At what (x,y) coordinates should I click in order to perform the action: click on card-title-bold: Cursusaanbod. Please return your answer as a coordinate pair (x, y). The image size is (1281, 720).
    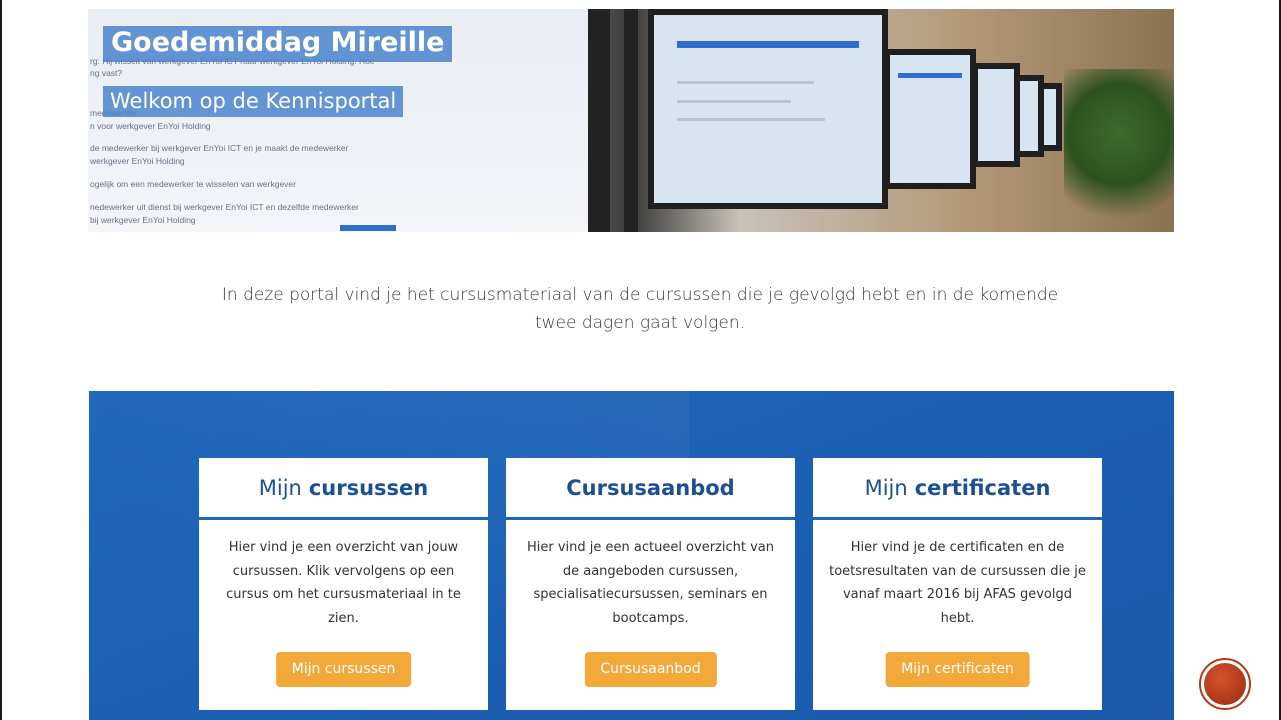
    Looking at the image, I should click on (650, 487).